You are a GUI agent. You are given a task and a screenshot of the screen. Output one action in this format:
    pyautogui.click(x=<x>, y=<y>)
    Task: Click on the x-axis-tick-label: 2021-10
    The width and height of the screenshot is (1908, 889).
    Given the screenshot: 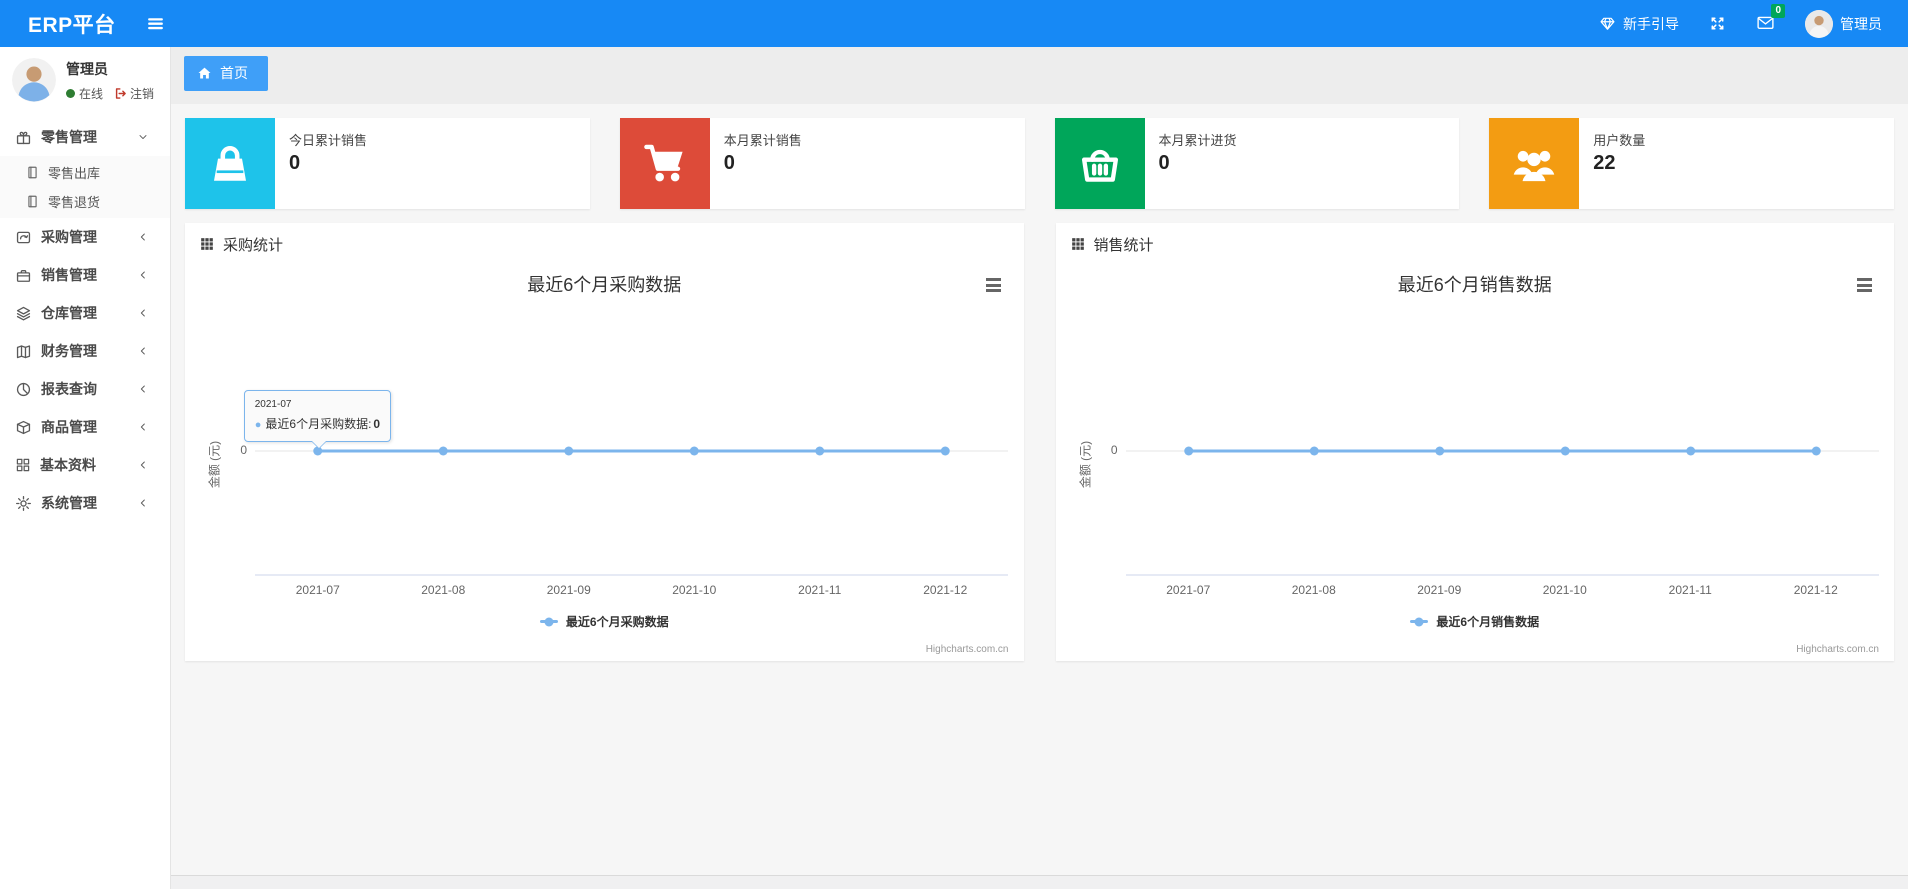 What is the action you would take?
    pyautogui.click(x=694, y=590)
    